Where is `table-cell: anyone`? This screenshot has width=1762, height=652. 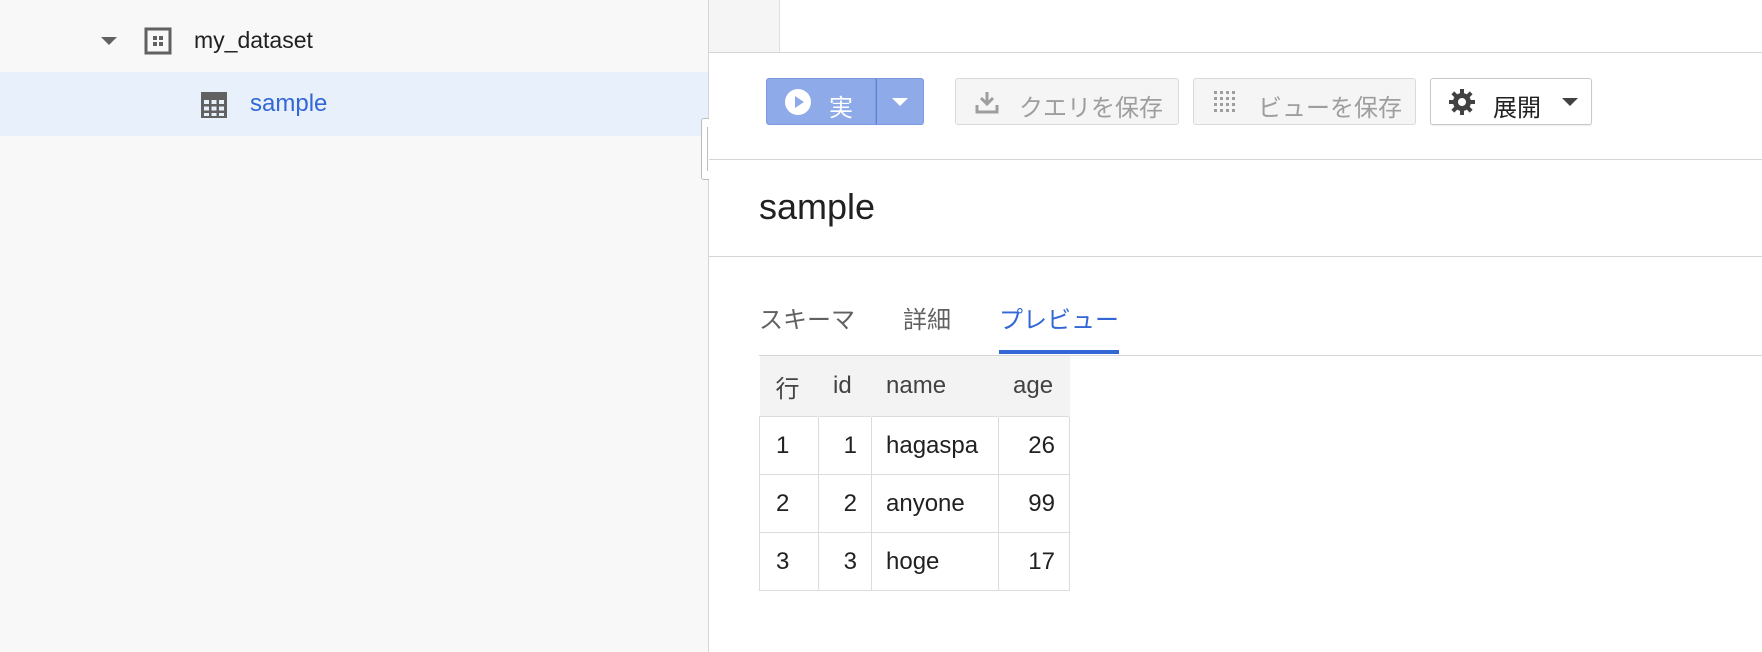 table-cell: anyone is located at coordinates (935, 503).